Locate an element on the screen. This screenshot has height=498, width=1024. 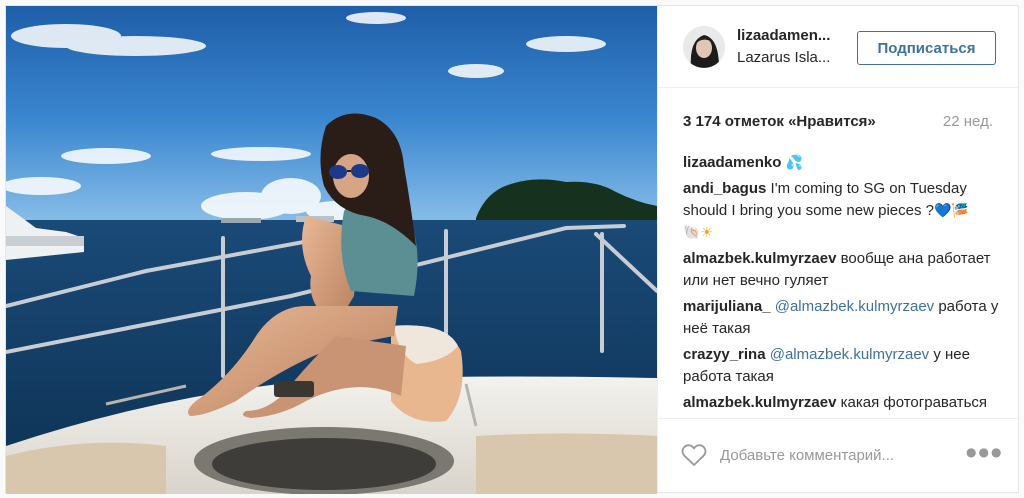
comment-username: marijuliana_ is located at coordinates (727, 306).